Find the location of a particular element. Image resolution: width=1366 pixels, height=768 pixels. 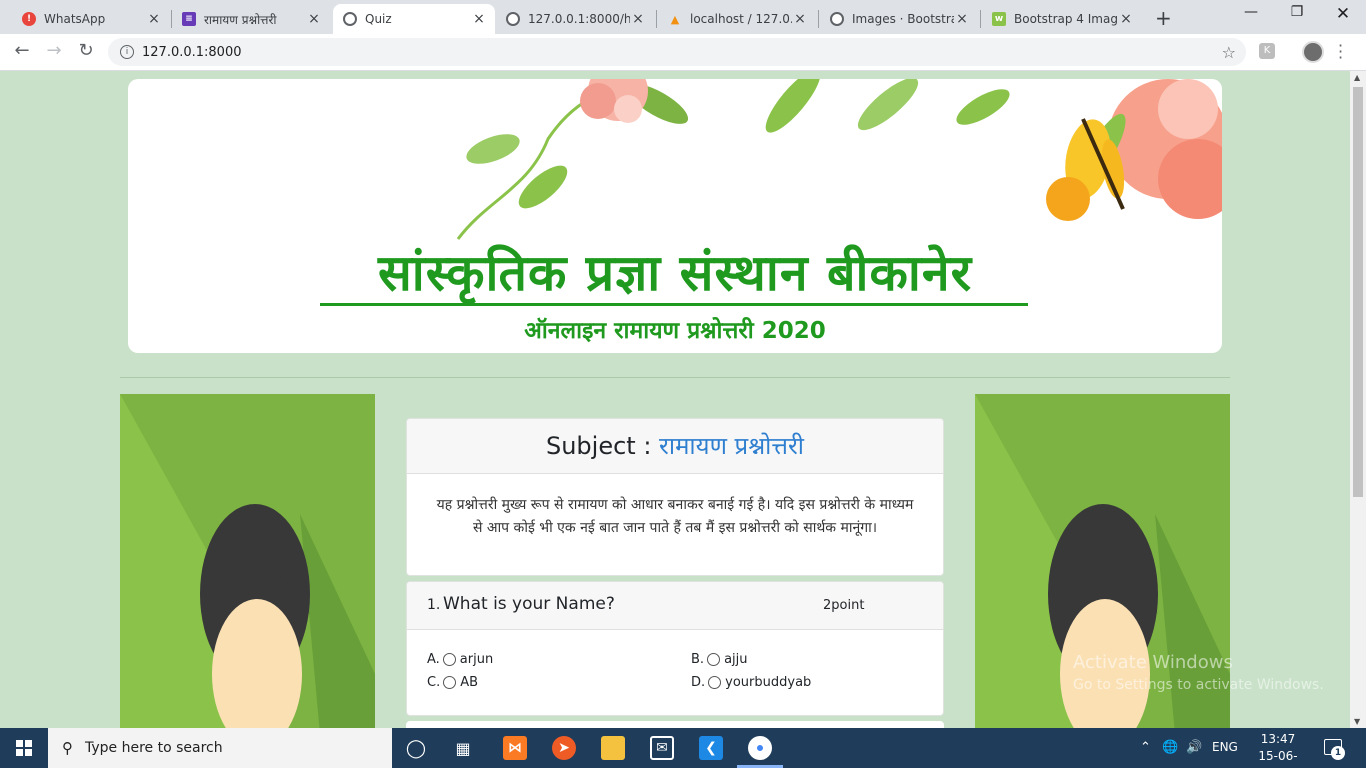

bootstrap-icon: w is located at coordinates (999, 19).